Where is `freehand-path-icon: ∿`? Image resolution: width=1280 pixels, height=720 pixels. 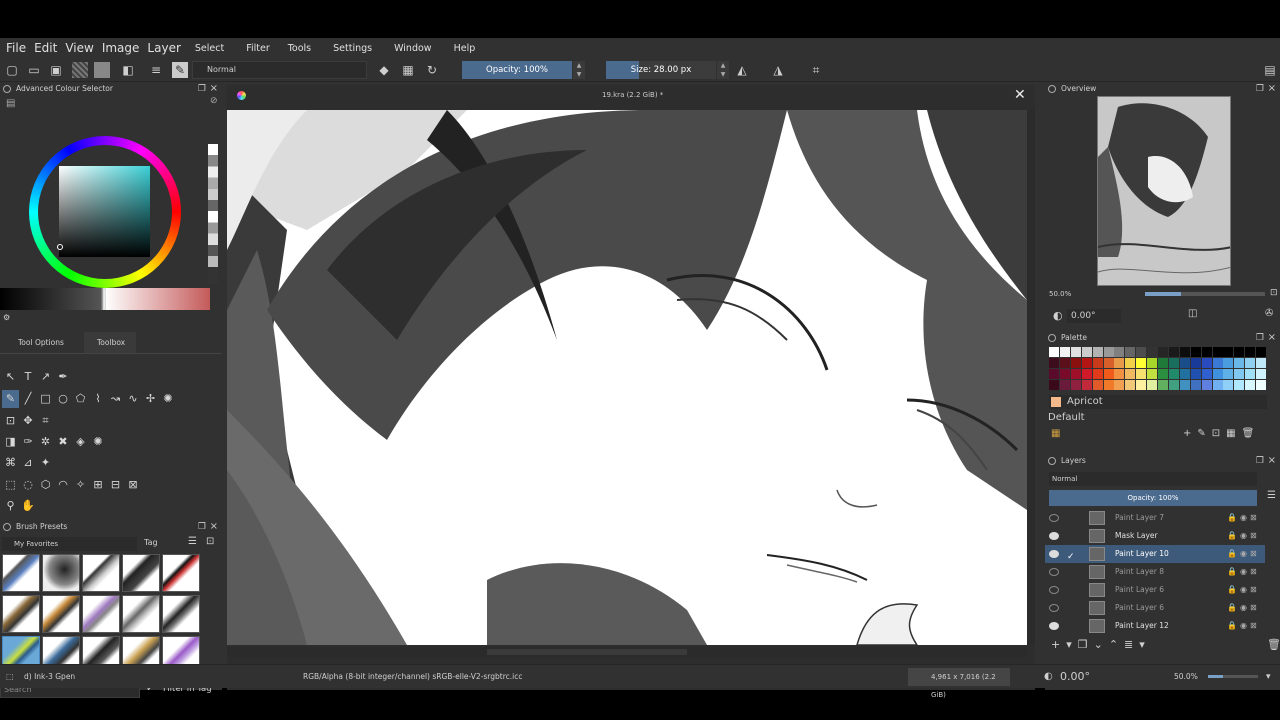 freehand-path-icon: ∿ is located at coordinates (133, 399).